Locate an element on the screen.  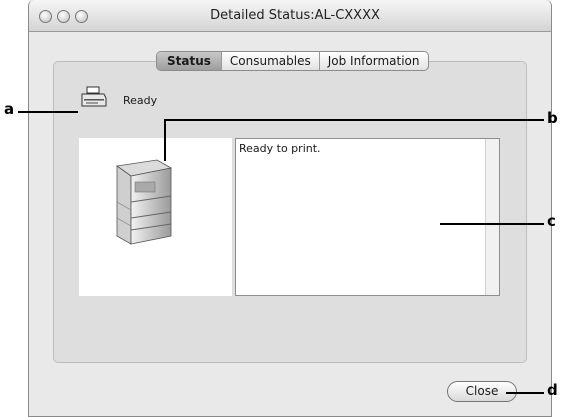
window-title: Detailed Status:AL-CXXXX is located at coordinates (295, 15).